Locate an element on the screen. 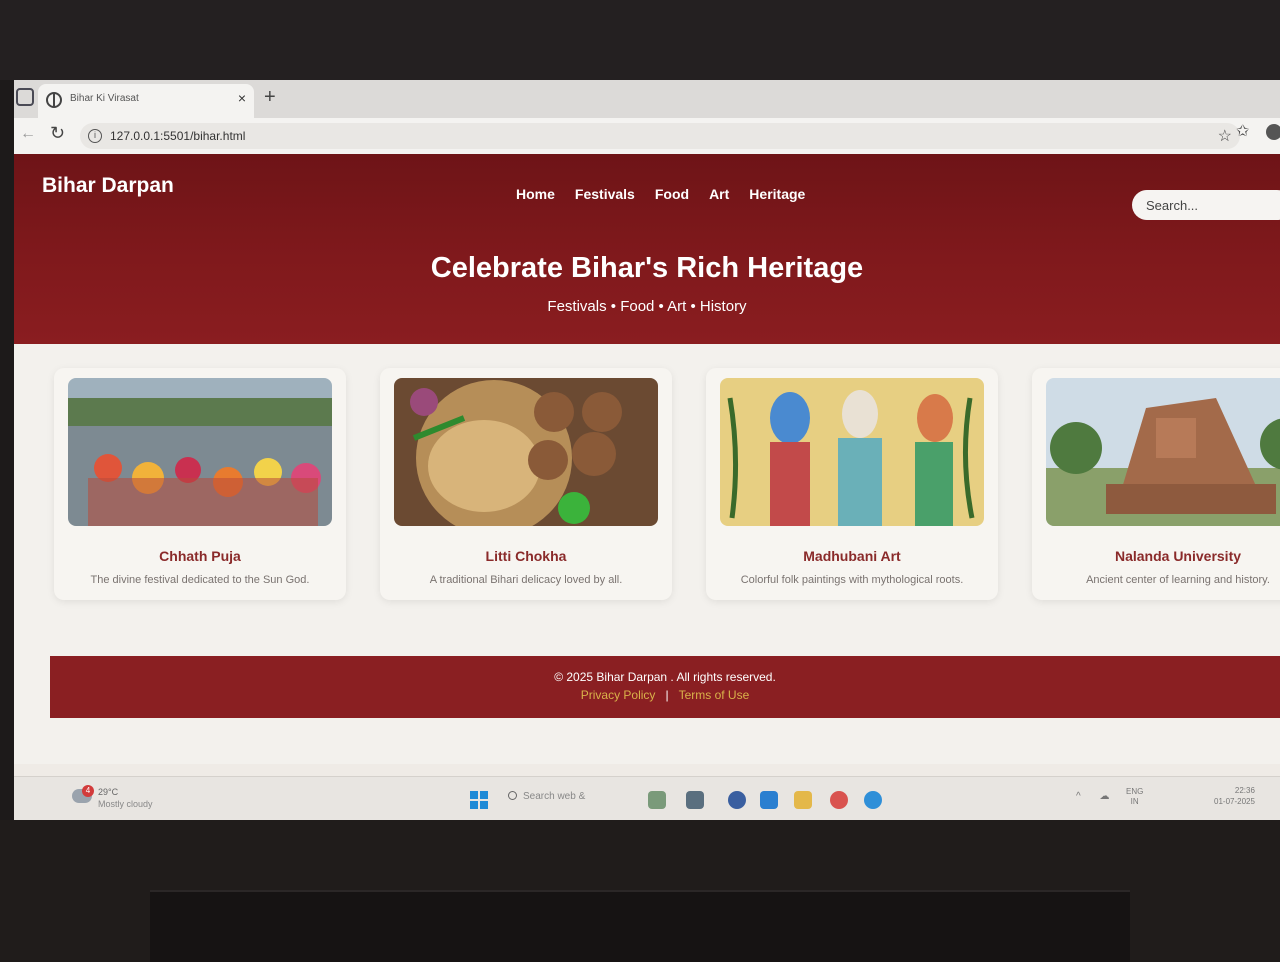 This screenshot has height=962, width=1280. back-arrow-icon: ← is located at coordinates (28, 134).